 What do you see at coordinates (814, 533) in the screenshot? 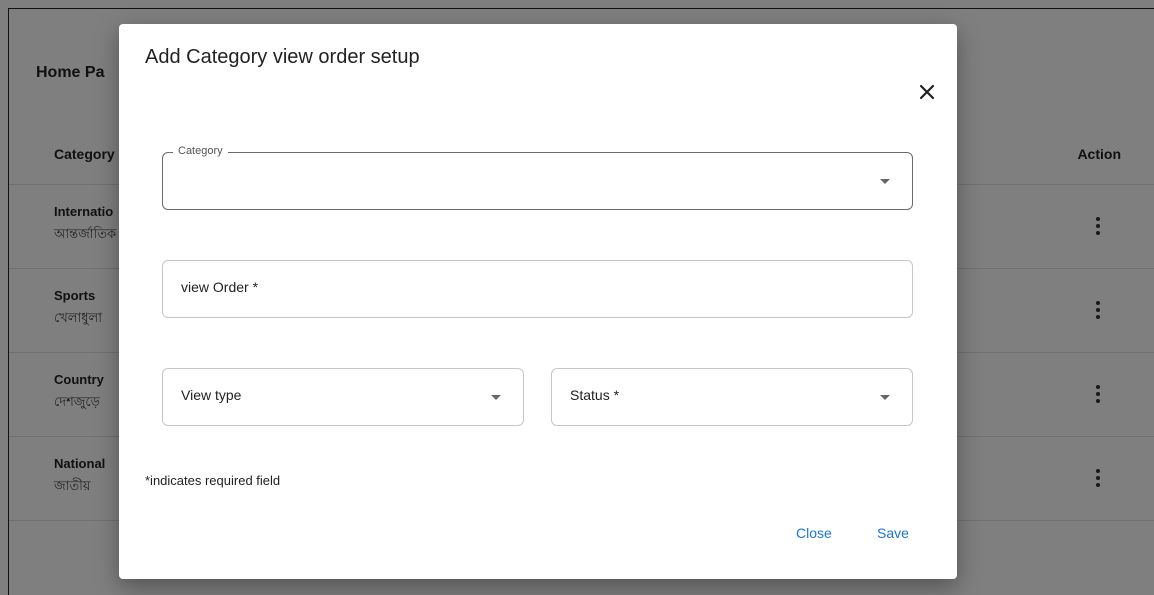
I see `close-button: Close` at bounding box center [814, 533].